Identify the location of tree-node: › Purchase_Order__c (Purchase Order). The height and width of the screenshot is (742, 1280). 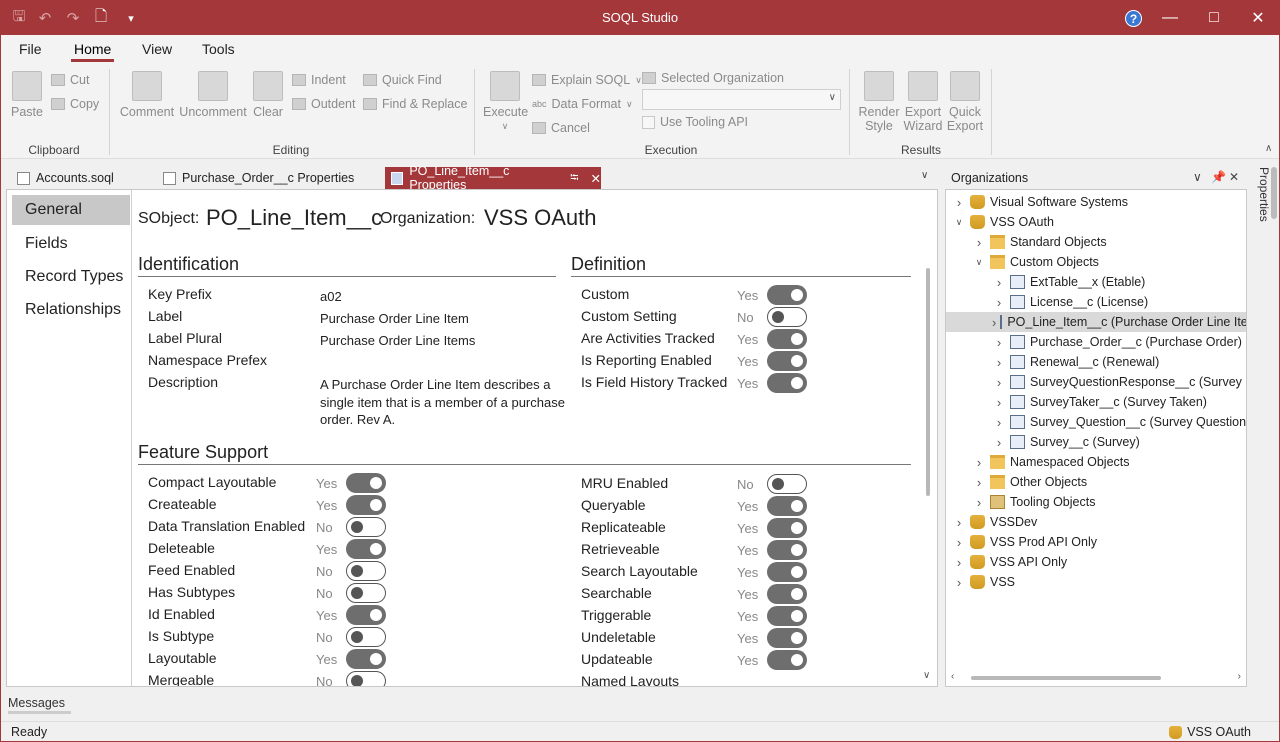
(1094, 342).